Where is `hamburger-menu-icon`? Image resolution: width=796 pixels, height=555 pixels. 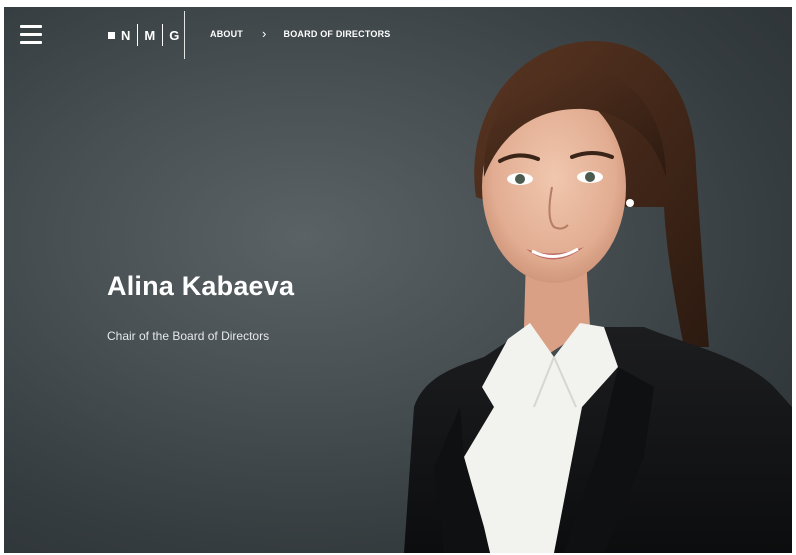 hamburger-menu-icon is located at coordinates (31, 35).